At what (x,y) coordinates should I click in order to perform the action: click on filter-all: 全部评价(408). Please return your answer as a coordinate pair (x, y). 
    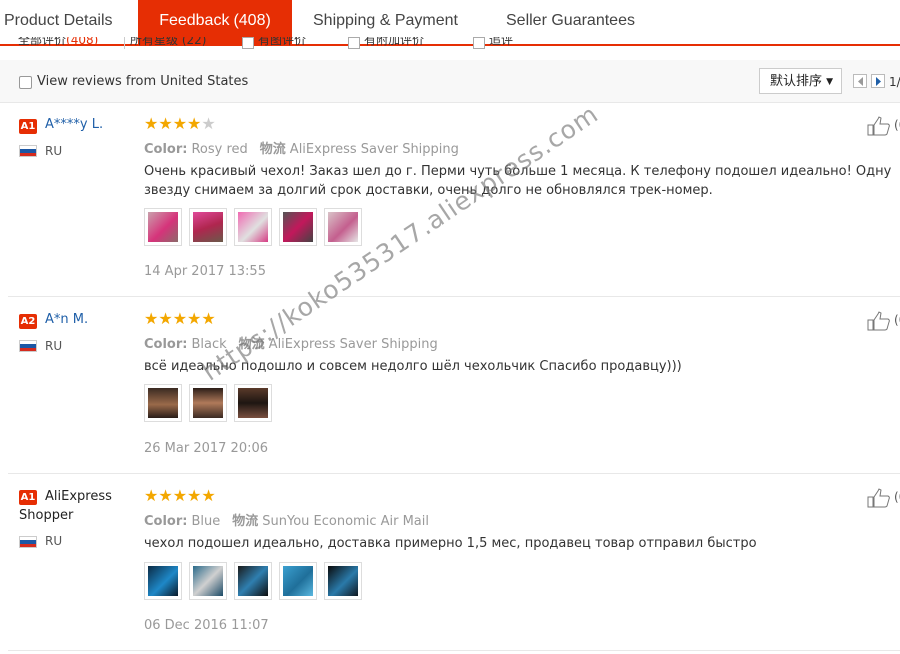
    Looking at the image, I should click on (58, 42).